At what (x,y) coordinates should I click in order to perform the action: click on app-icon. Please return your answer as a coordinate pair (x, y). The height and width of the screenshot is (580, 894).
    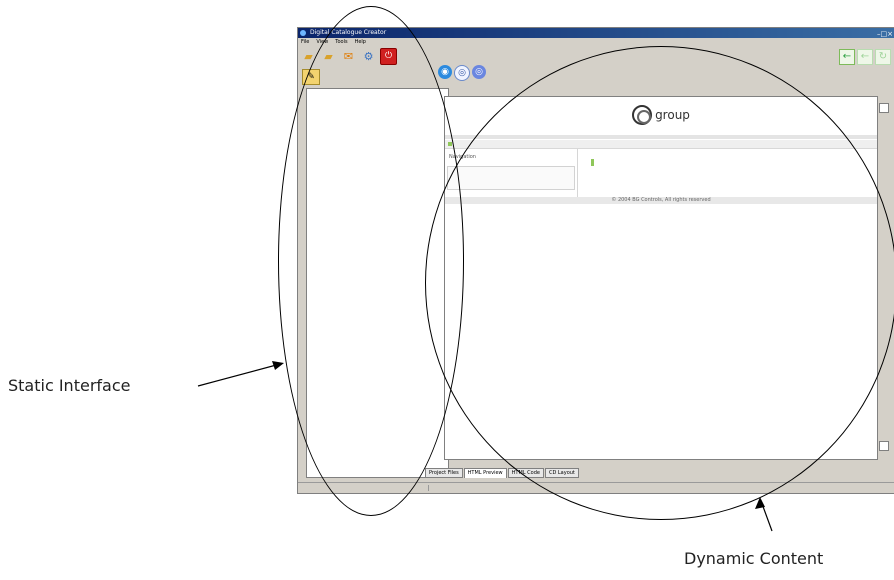
    Looking at the image, I should click on (303, 33).